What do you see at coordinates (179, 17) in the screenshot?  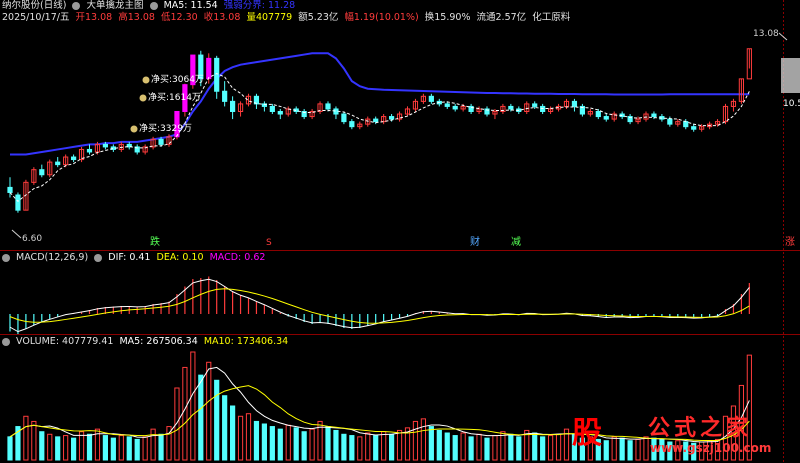 I see `quote-low: 低12.30` at bounding box center [179, 17].